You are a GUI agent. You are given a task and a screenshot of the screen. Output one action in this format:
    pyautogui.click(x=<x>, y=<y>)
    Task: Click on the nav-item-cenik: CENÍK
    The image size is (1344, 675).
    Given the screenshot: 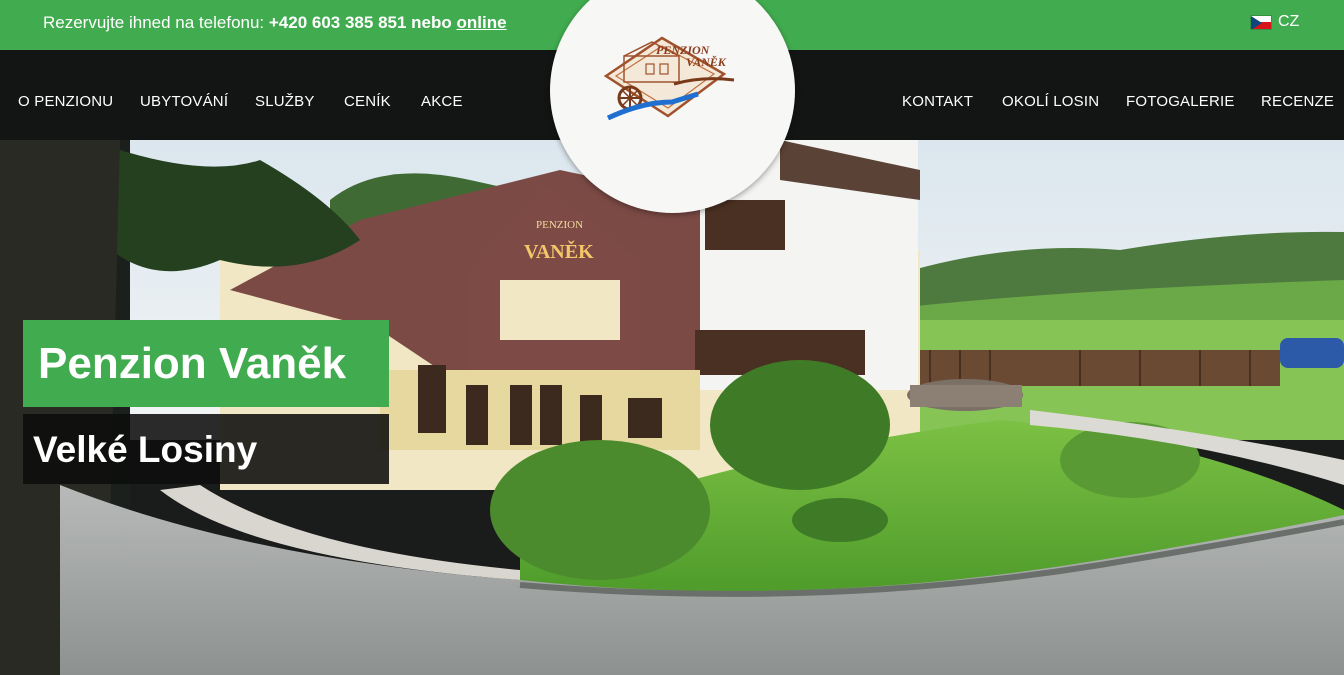 What is the action you would take?
    pyautogui.click(x=367, y=101)
    